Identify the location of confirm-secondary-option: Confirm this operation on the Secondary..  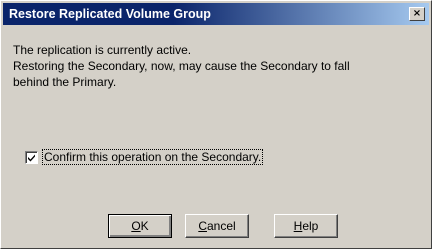
(144, 157).